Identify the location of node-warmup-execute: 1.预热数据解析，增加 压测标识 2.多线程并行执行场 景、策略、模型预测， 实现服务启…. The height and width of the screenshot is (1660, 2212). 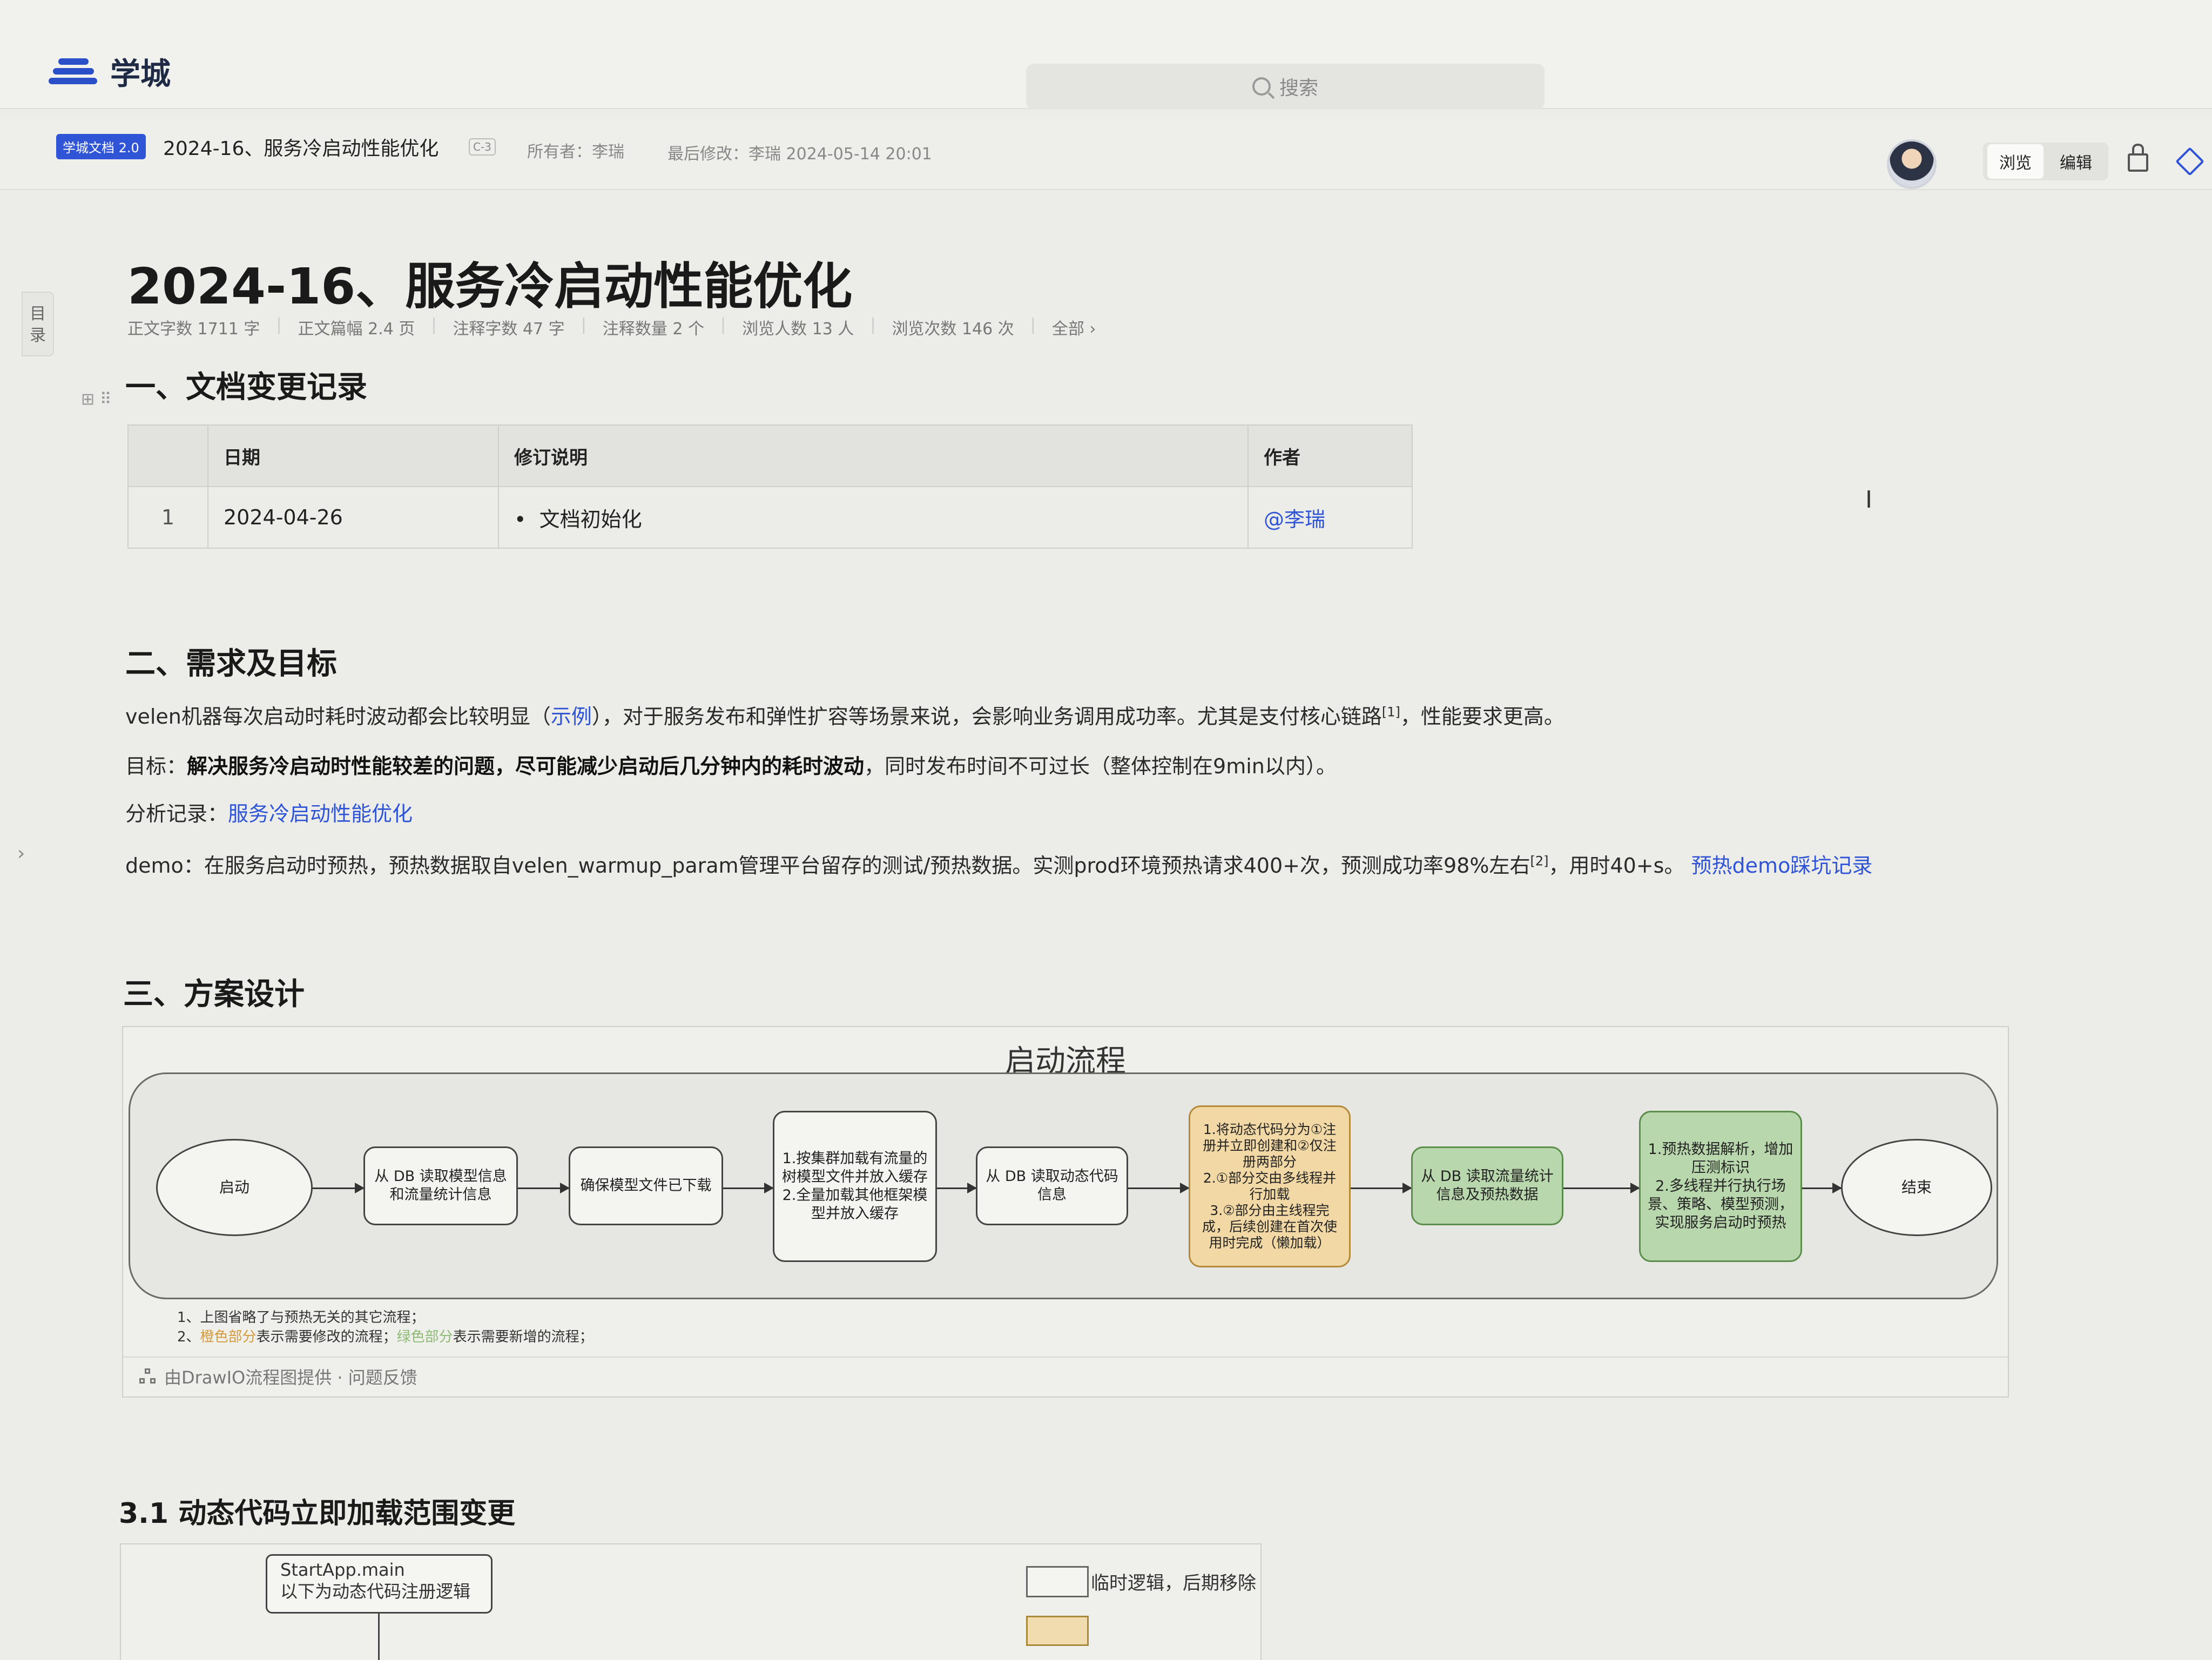
(1720, 1186).